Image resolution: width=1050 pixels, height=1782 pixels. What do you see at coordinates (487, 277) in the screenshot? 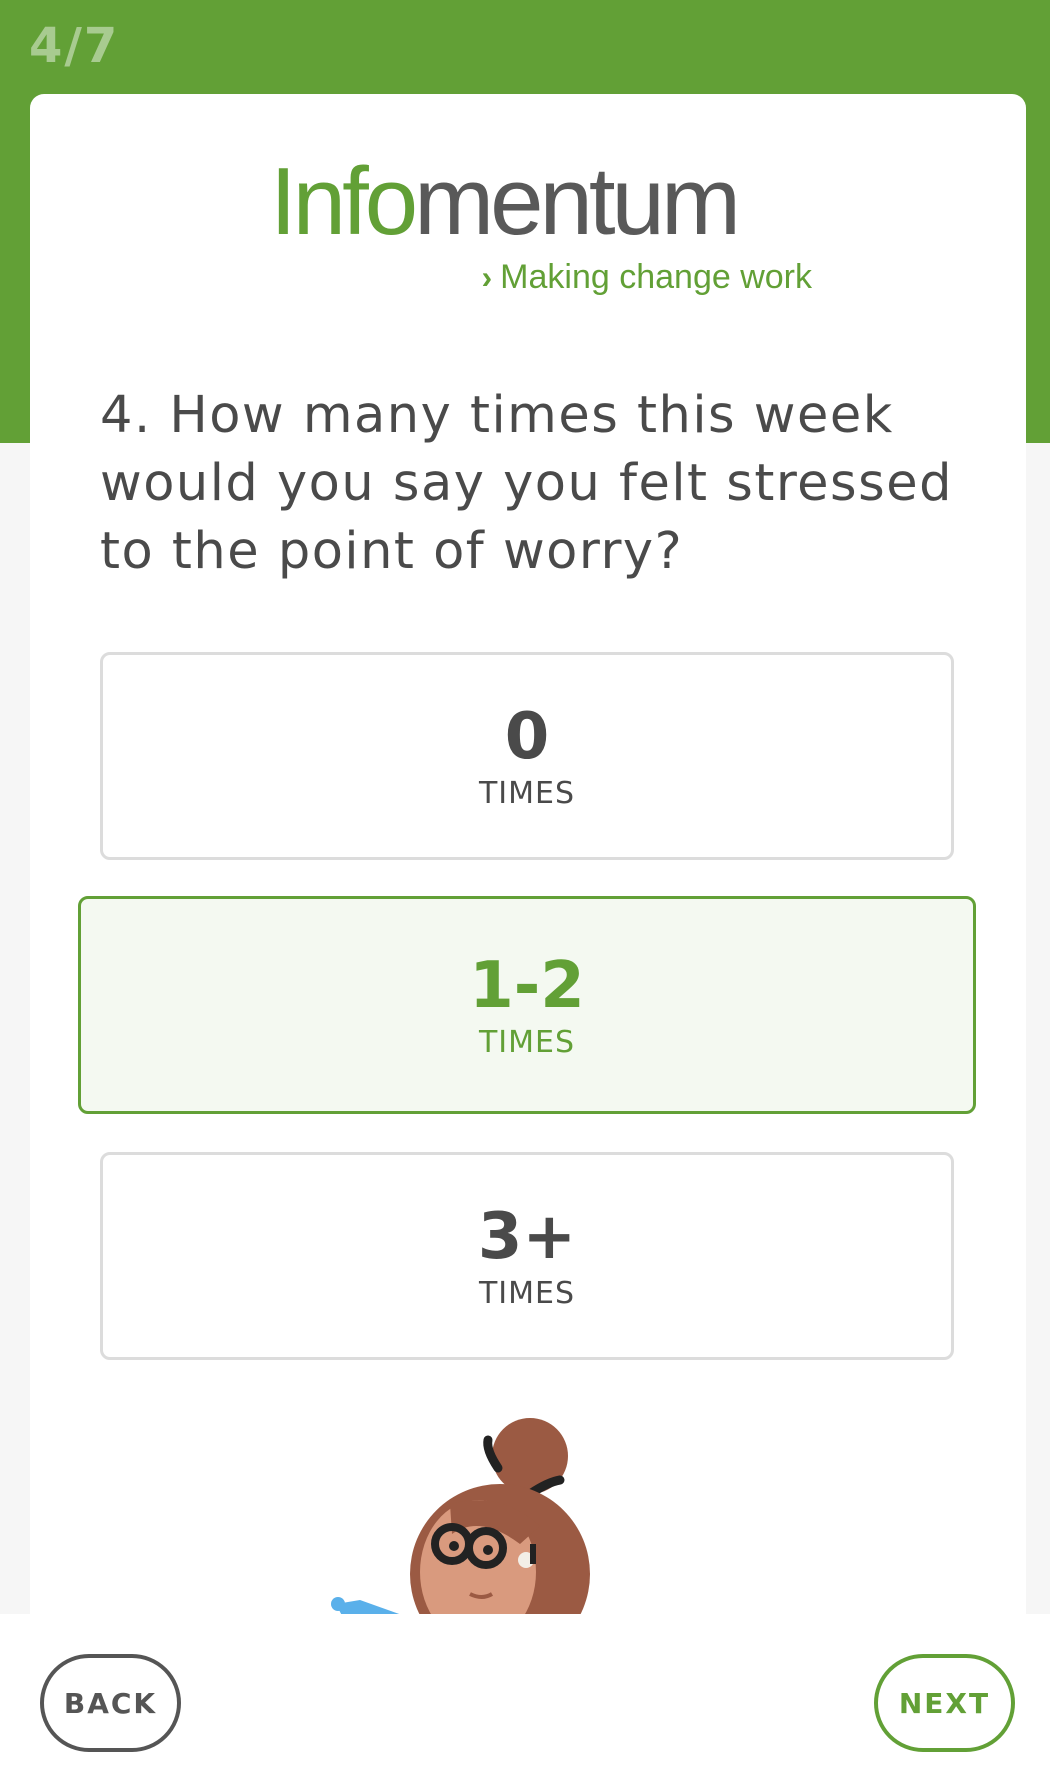
I see `chevron-right-icon: ›` at bounding box center [487, 277].